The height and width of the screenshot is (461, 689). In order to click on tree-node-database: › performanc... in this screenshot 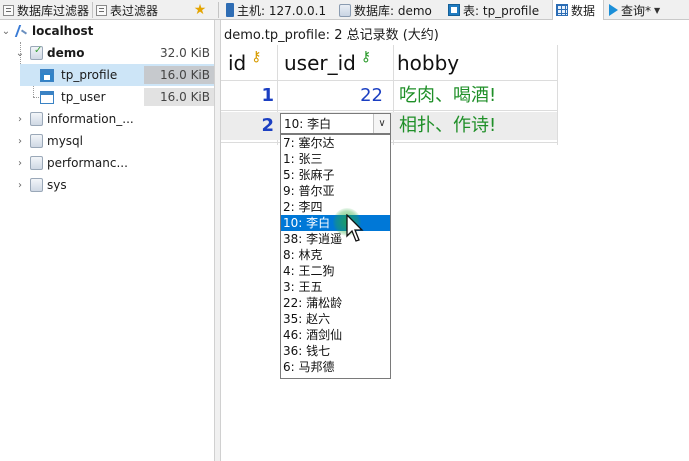, I will do `click(107, 163)`.